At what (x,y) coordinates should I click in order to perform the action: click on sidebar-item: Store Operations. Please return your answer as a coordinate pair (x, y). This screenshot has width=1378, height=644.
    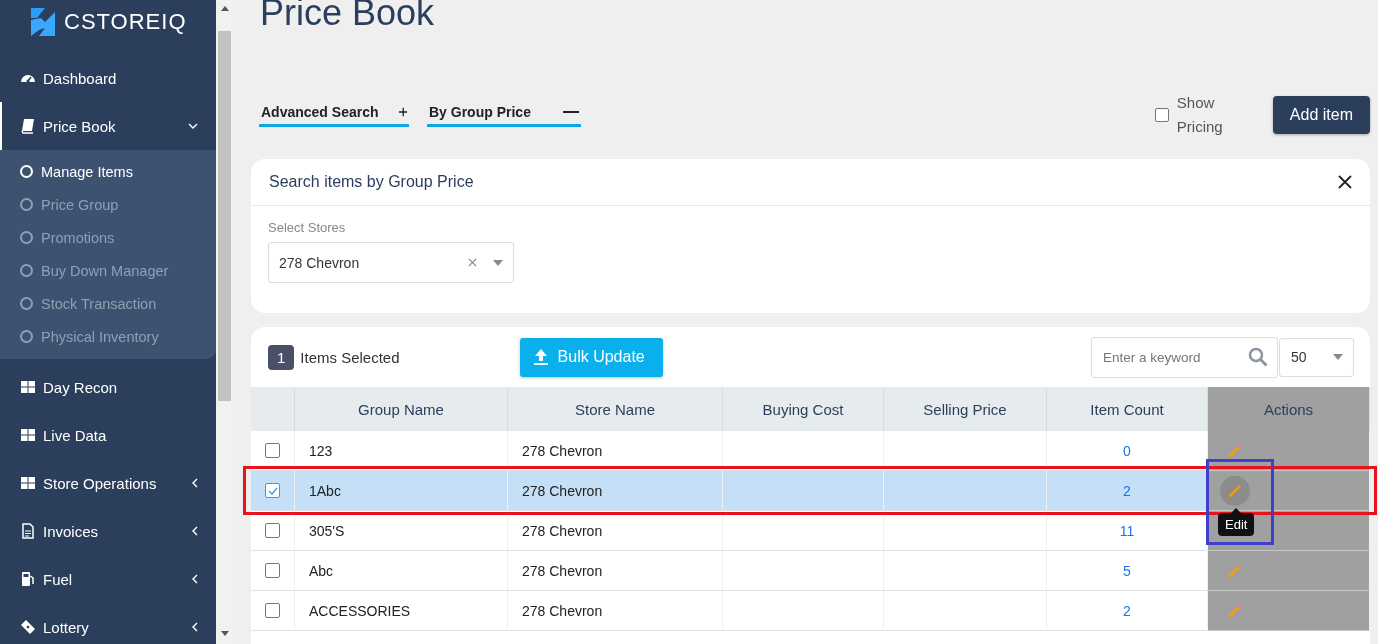
    Looking at the image, I should click on (108, 483).